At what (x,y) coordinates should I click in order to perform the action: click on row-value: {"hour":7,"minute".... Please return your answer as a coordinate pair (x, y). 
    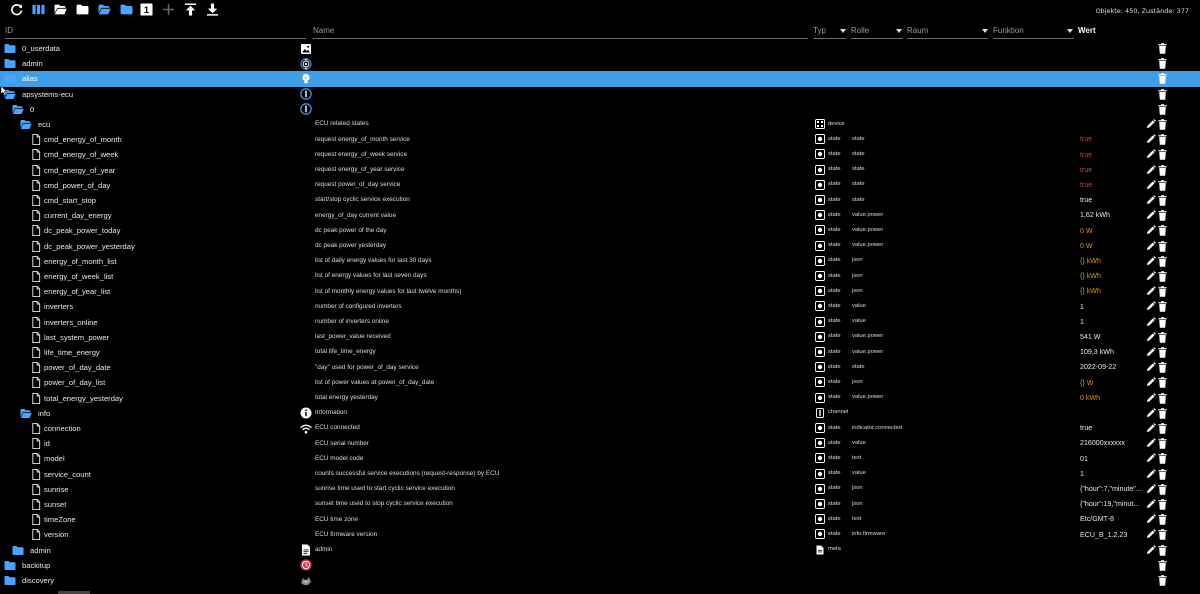
    Looking at the image, I should click on (1111, 489).